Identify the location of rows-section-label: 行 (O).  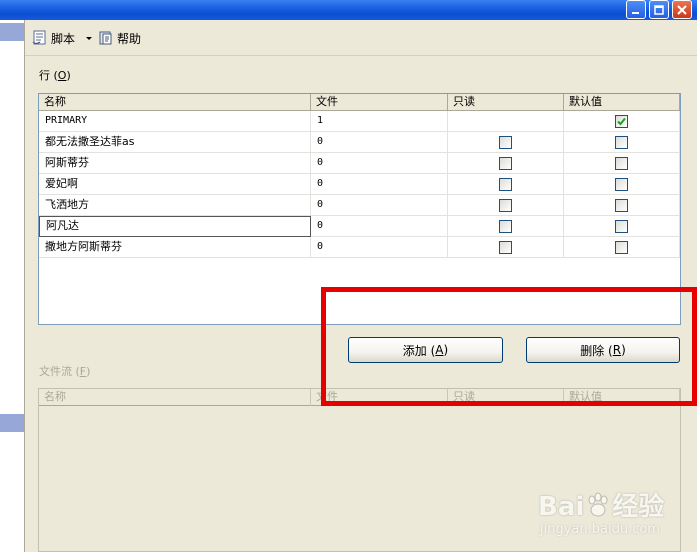
(55, 75).